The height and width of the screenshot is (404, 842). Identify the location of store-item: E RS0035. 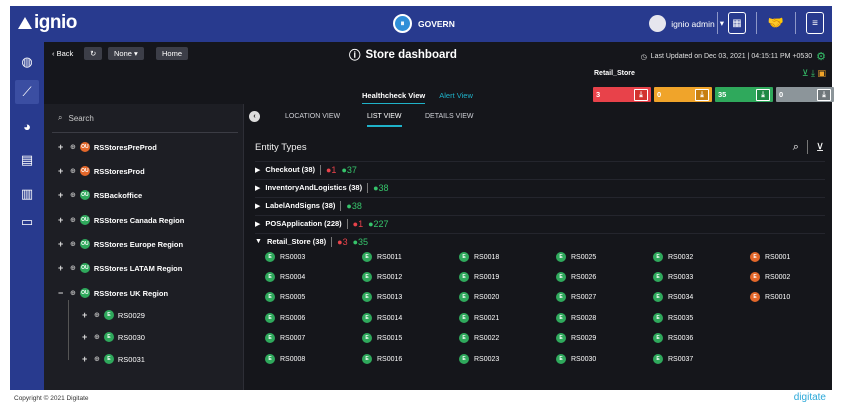
(673, 318).